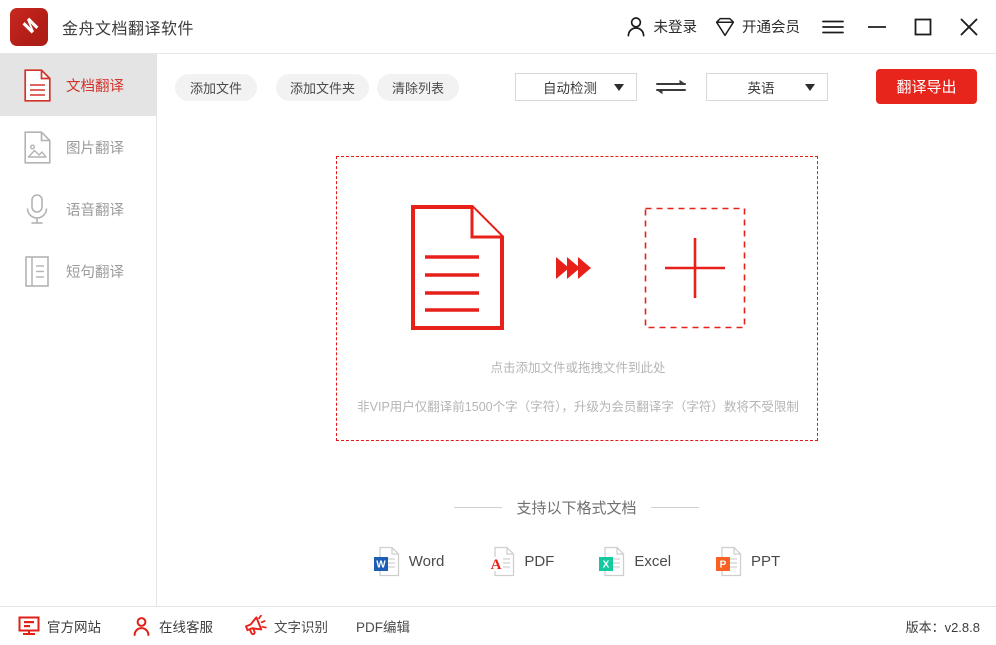 This screenshot has height=645, width=996. I want to click on swap-arrows-icon, so click(671, 87).